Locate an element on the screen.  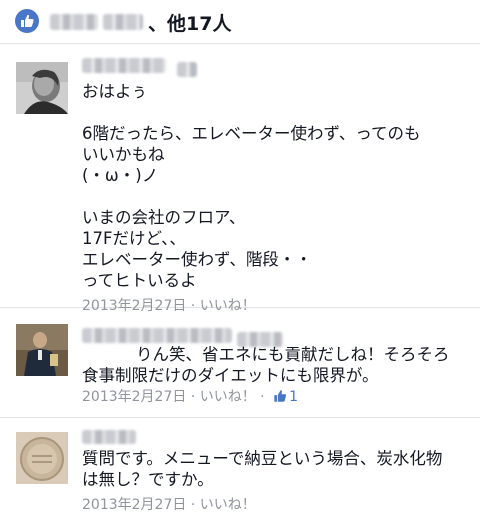
like-count: 1 is located at coordinates (293, 397).